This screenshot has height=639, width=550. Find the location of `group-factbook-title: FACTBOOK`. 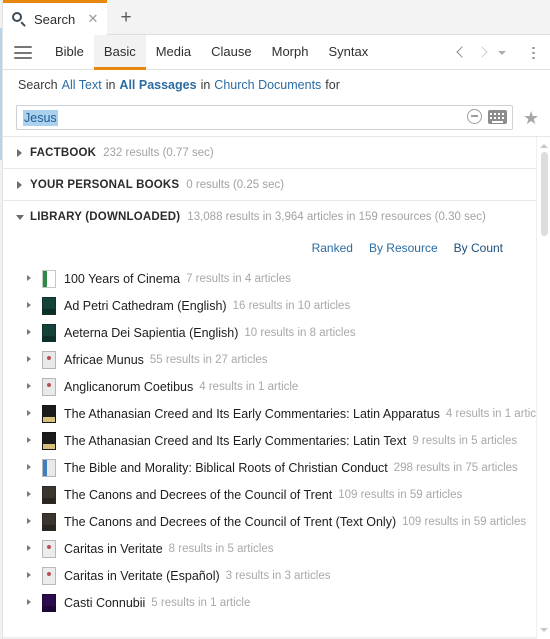

group-factbook-title: FACTBOOK is located at coordinates (63, 152).